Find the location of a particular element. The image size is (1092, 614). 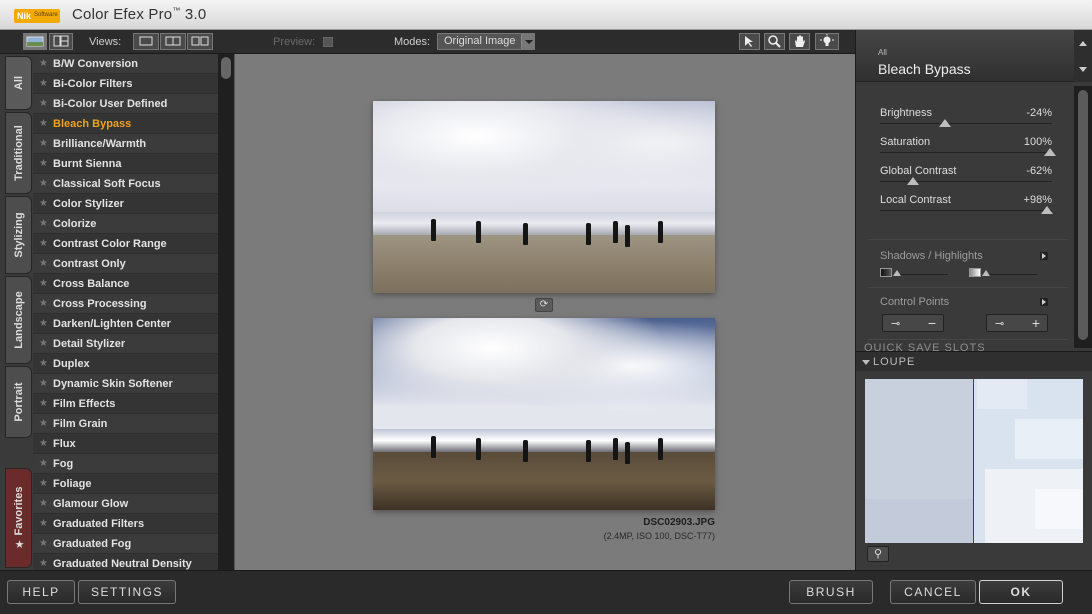

ok-button: OK is located at coordinates (1021, 592).